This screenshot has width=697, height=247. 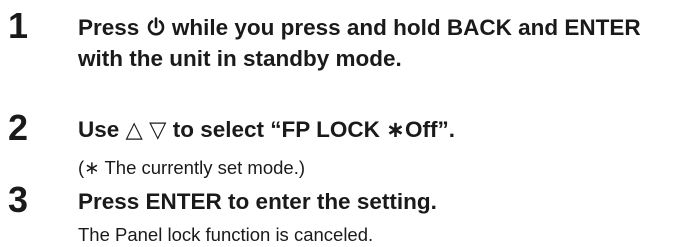 I want to click on step-number: 1, so click(x=18, y=25).